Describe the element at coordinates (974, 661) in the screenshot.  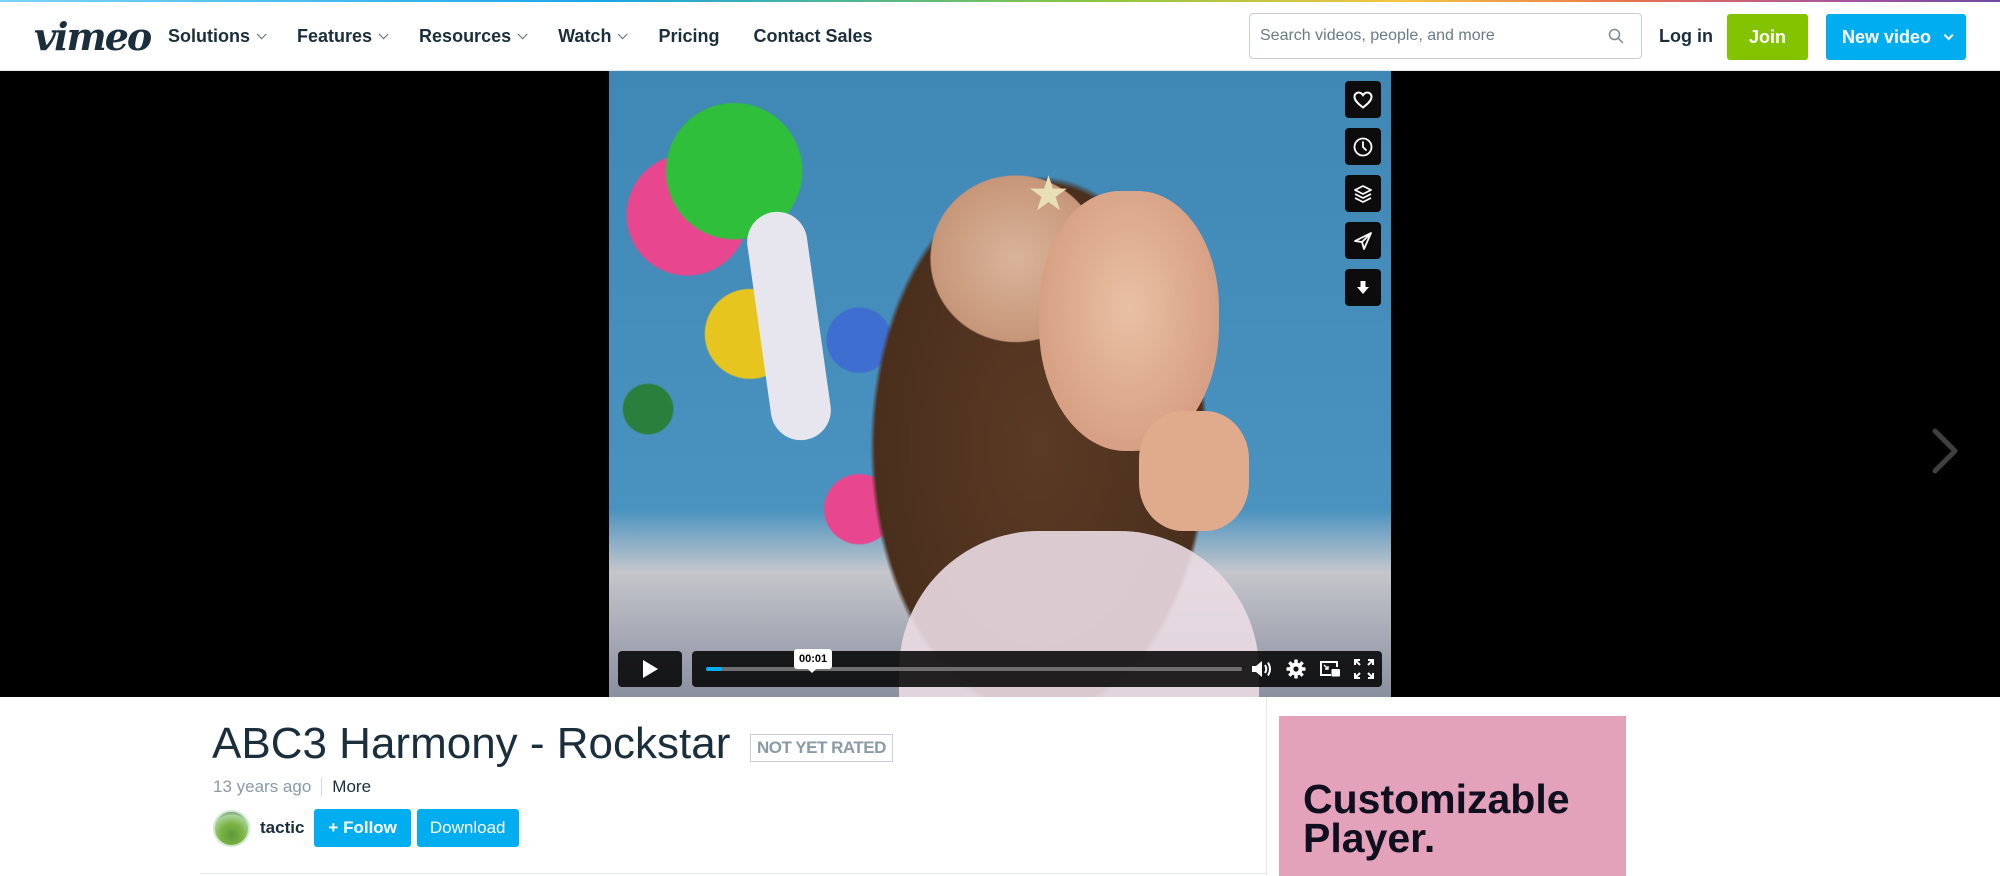
I see `progress-bar: 00:01` at that location.